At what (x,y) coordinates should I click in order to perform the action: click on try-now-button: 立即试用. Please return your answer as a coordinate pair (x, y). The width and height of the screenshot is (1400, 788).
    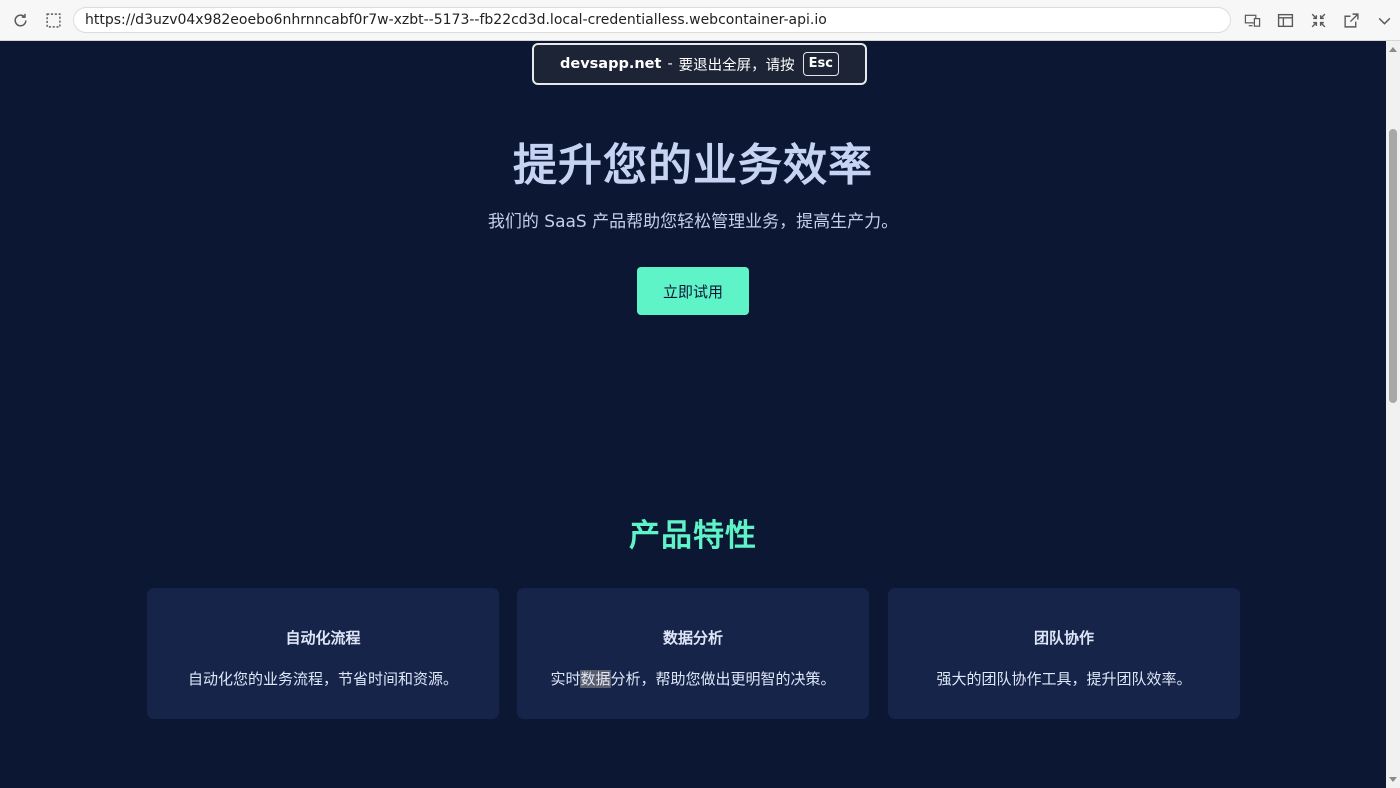
    Looking at the image, I should click on (693, 291).